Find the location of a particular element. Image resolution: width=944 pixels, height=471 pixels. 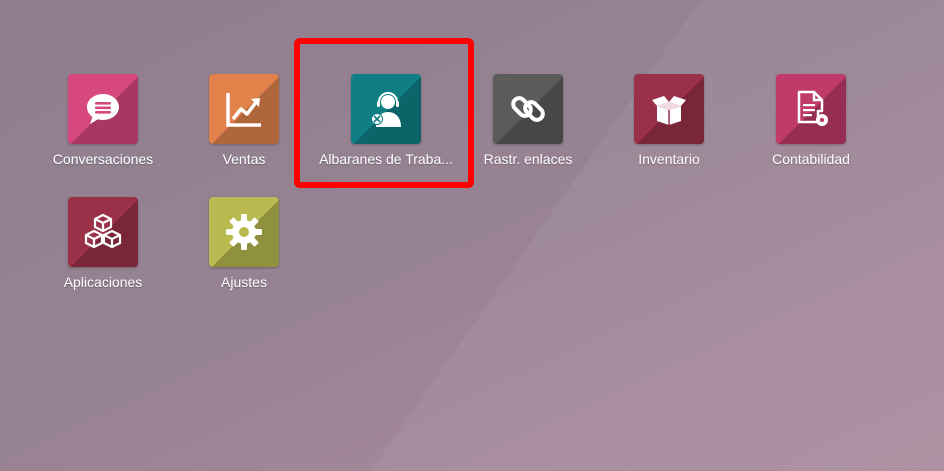

link-icon is located at coordinates (528, 109).